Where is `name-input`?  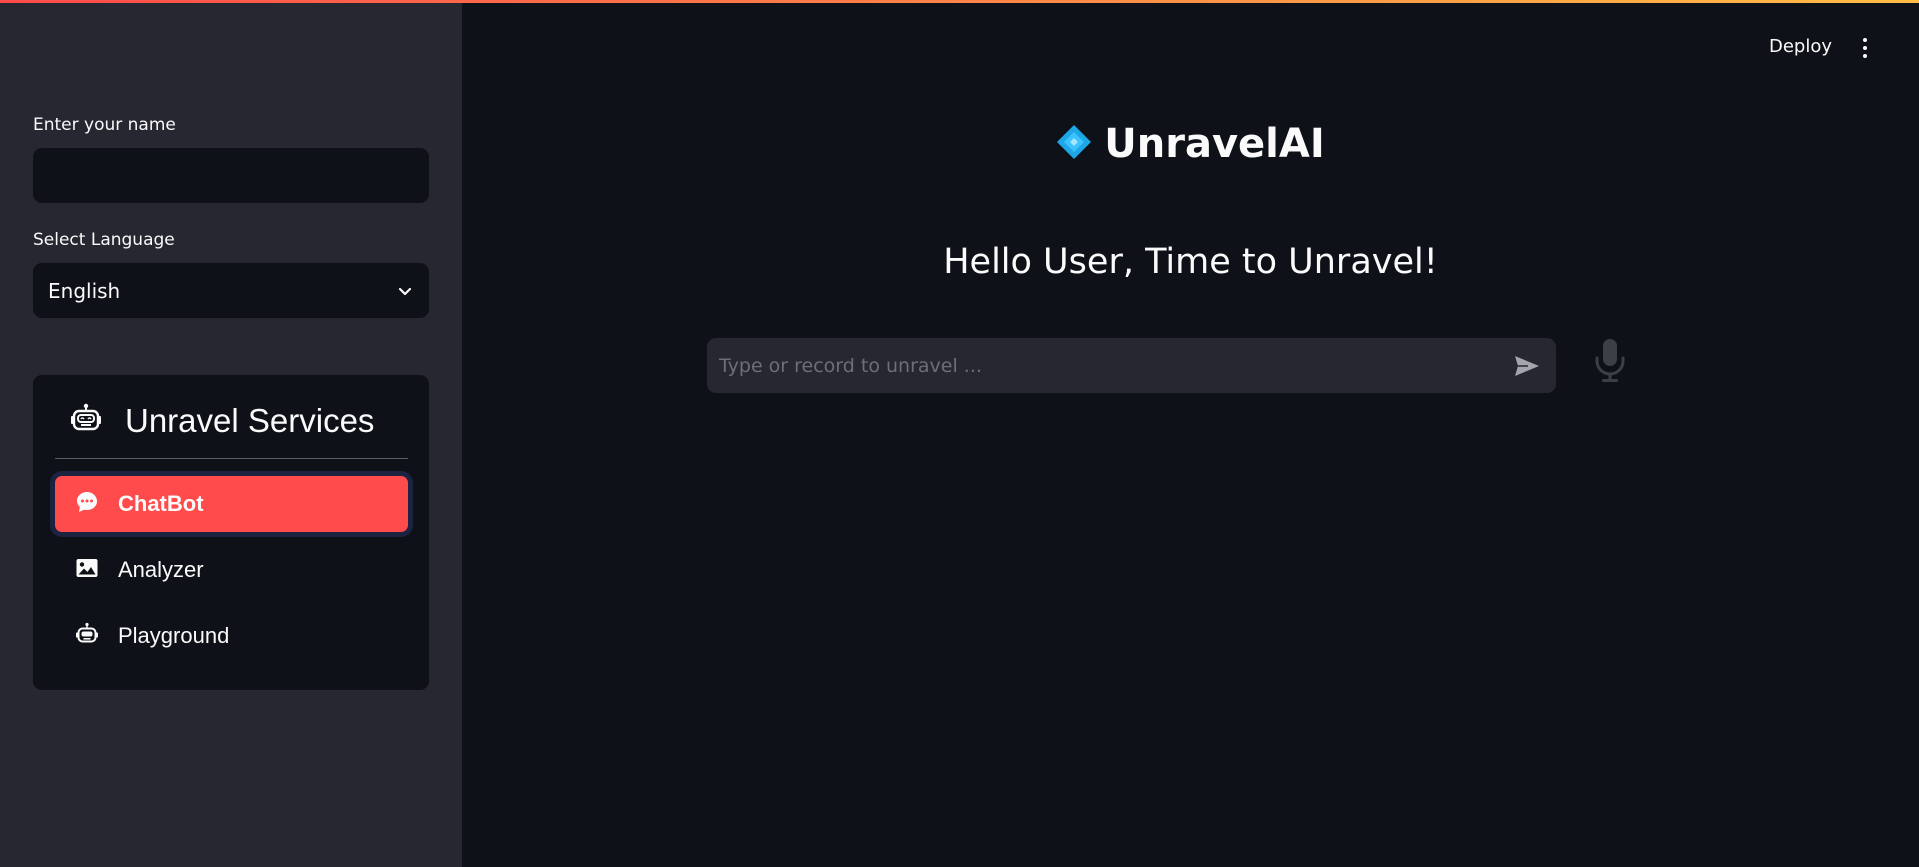 name-input is located at coordinates (231, 175).